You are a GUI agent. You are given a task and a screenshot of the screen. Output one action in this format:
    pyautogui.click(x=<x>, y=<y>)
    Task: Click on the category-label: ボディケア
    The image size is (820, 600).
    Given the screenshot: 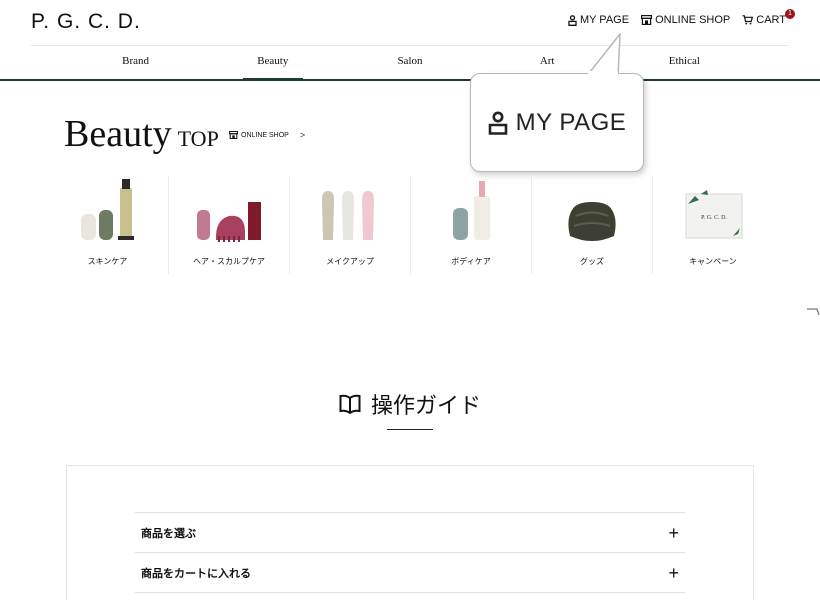 What is the action you would take?
    pyautogui.click(x=471, y=261)
    